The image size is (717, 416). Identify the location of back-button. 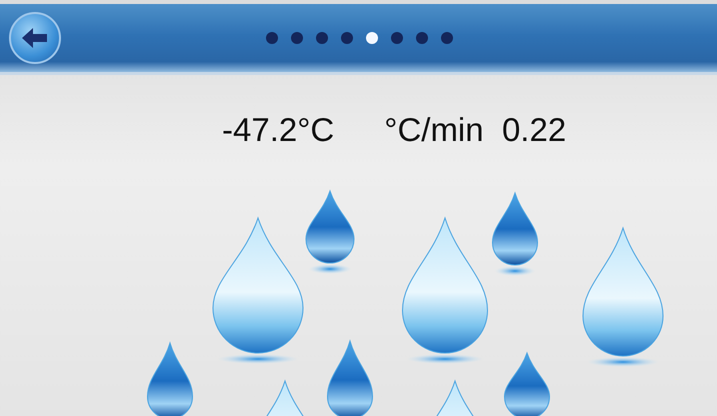
(35, 38).